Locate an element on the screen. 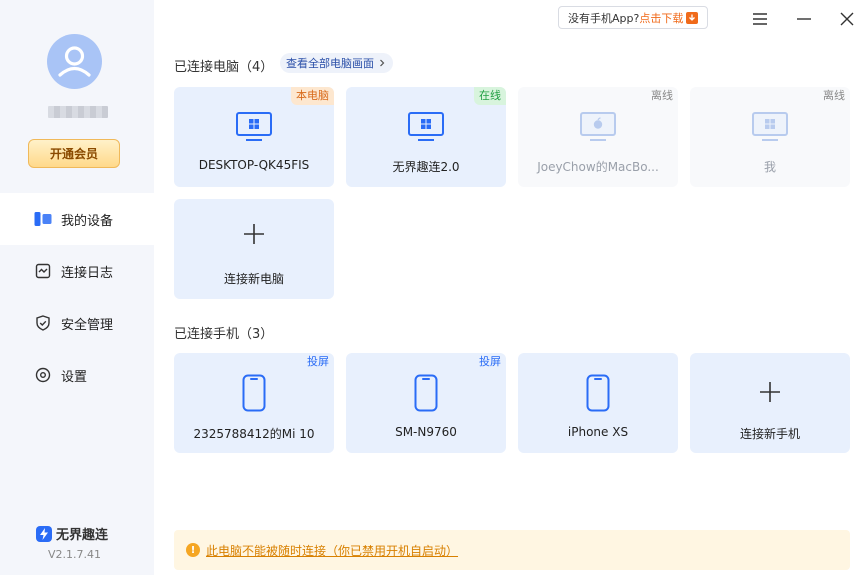  phones-section-title: 已连接手机（3） is located at coordinates (224, 334).